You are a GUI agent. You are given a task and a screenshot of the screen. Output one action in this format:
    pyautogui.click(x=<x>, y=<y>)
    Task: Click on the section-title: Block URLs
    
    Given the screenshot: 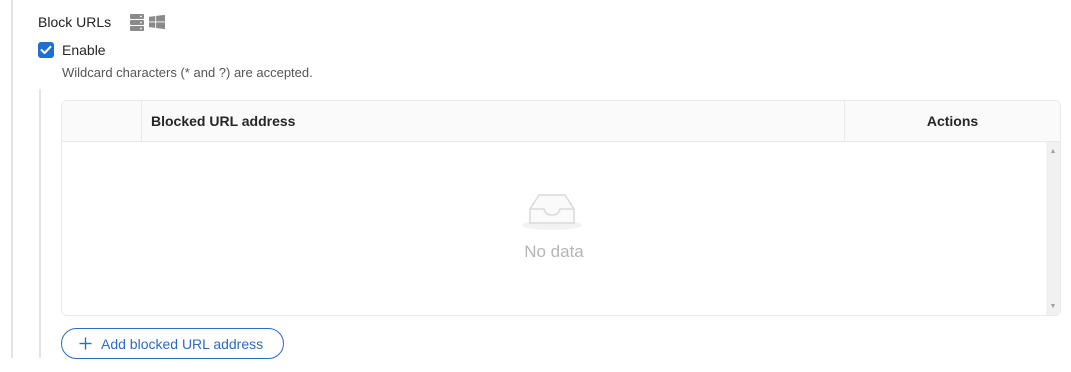 What is the action you would take?
    pyautogui.click(x=75, y=22)
    